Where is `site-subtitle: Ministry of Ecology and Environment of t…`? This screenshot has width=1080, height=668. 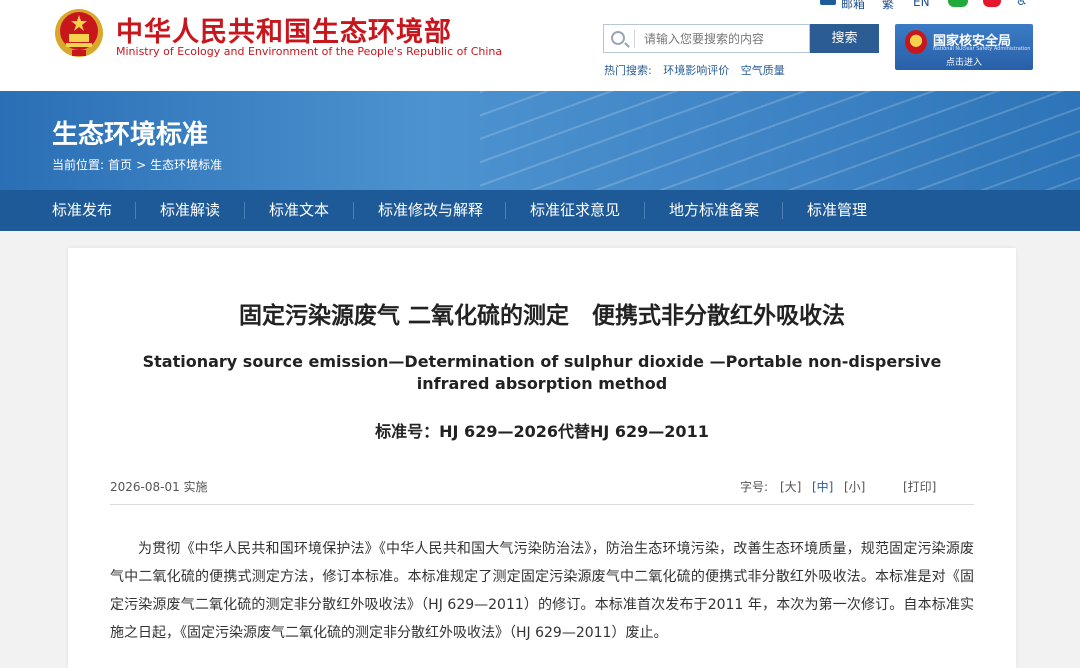 site-subtitle: Ministry of Ecology and Environment of t… is located at coordinates (309, 51).